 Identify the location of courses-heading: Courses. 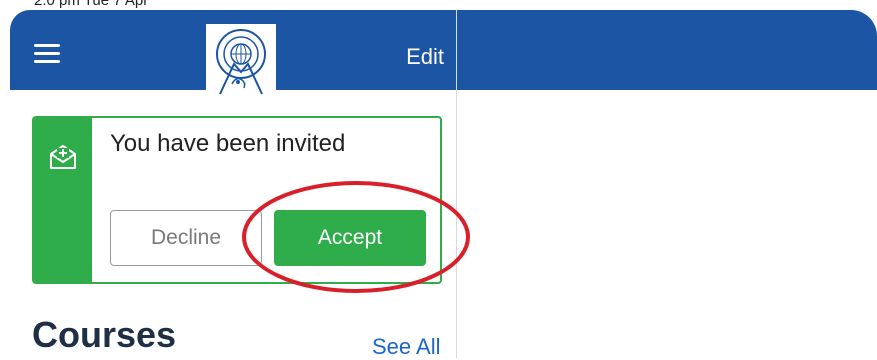
(104, 334).